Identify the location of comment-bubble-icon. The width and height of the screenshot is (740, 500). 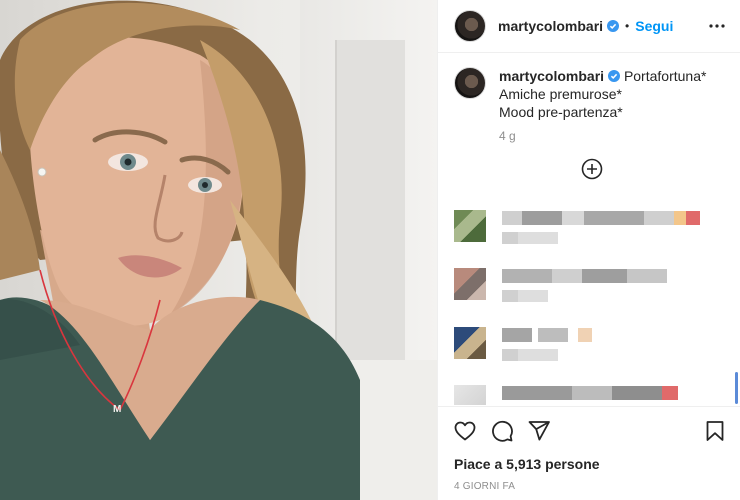
(502, 431).